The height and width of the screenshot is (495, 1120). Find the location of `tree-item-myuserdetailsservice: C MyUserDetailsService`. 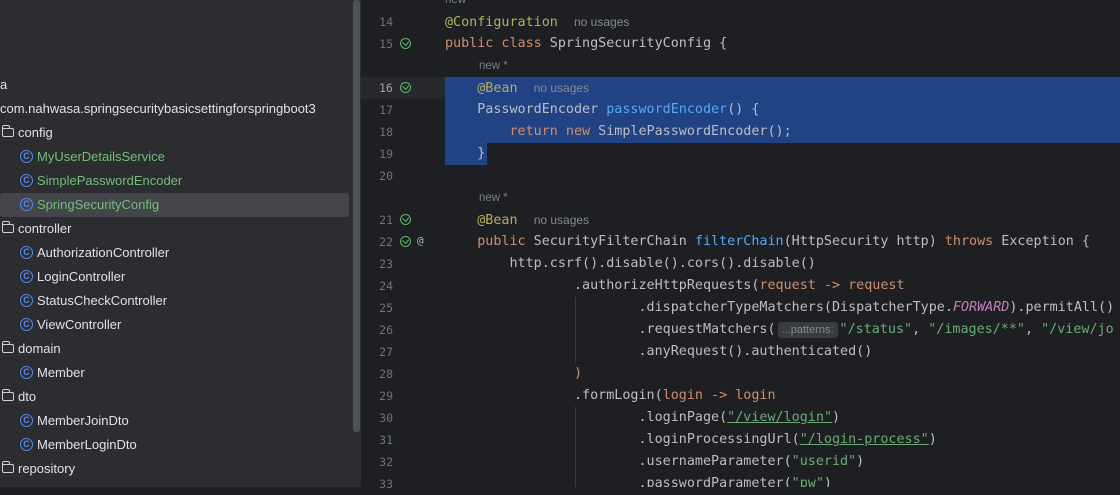

tree-item-myuserdetailsservice: C MyUserDetailsService is located at coordinates (174, 157).